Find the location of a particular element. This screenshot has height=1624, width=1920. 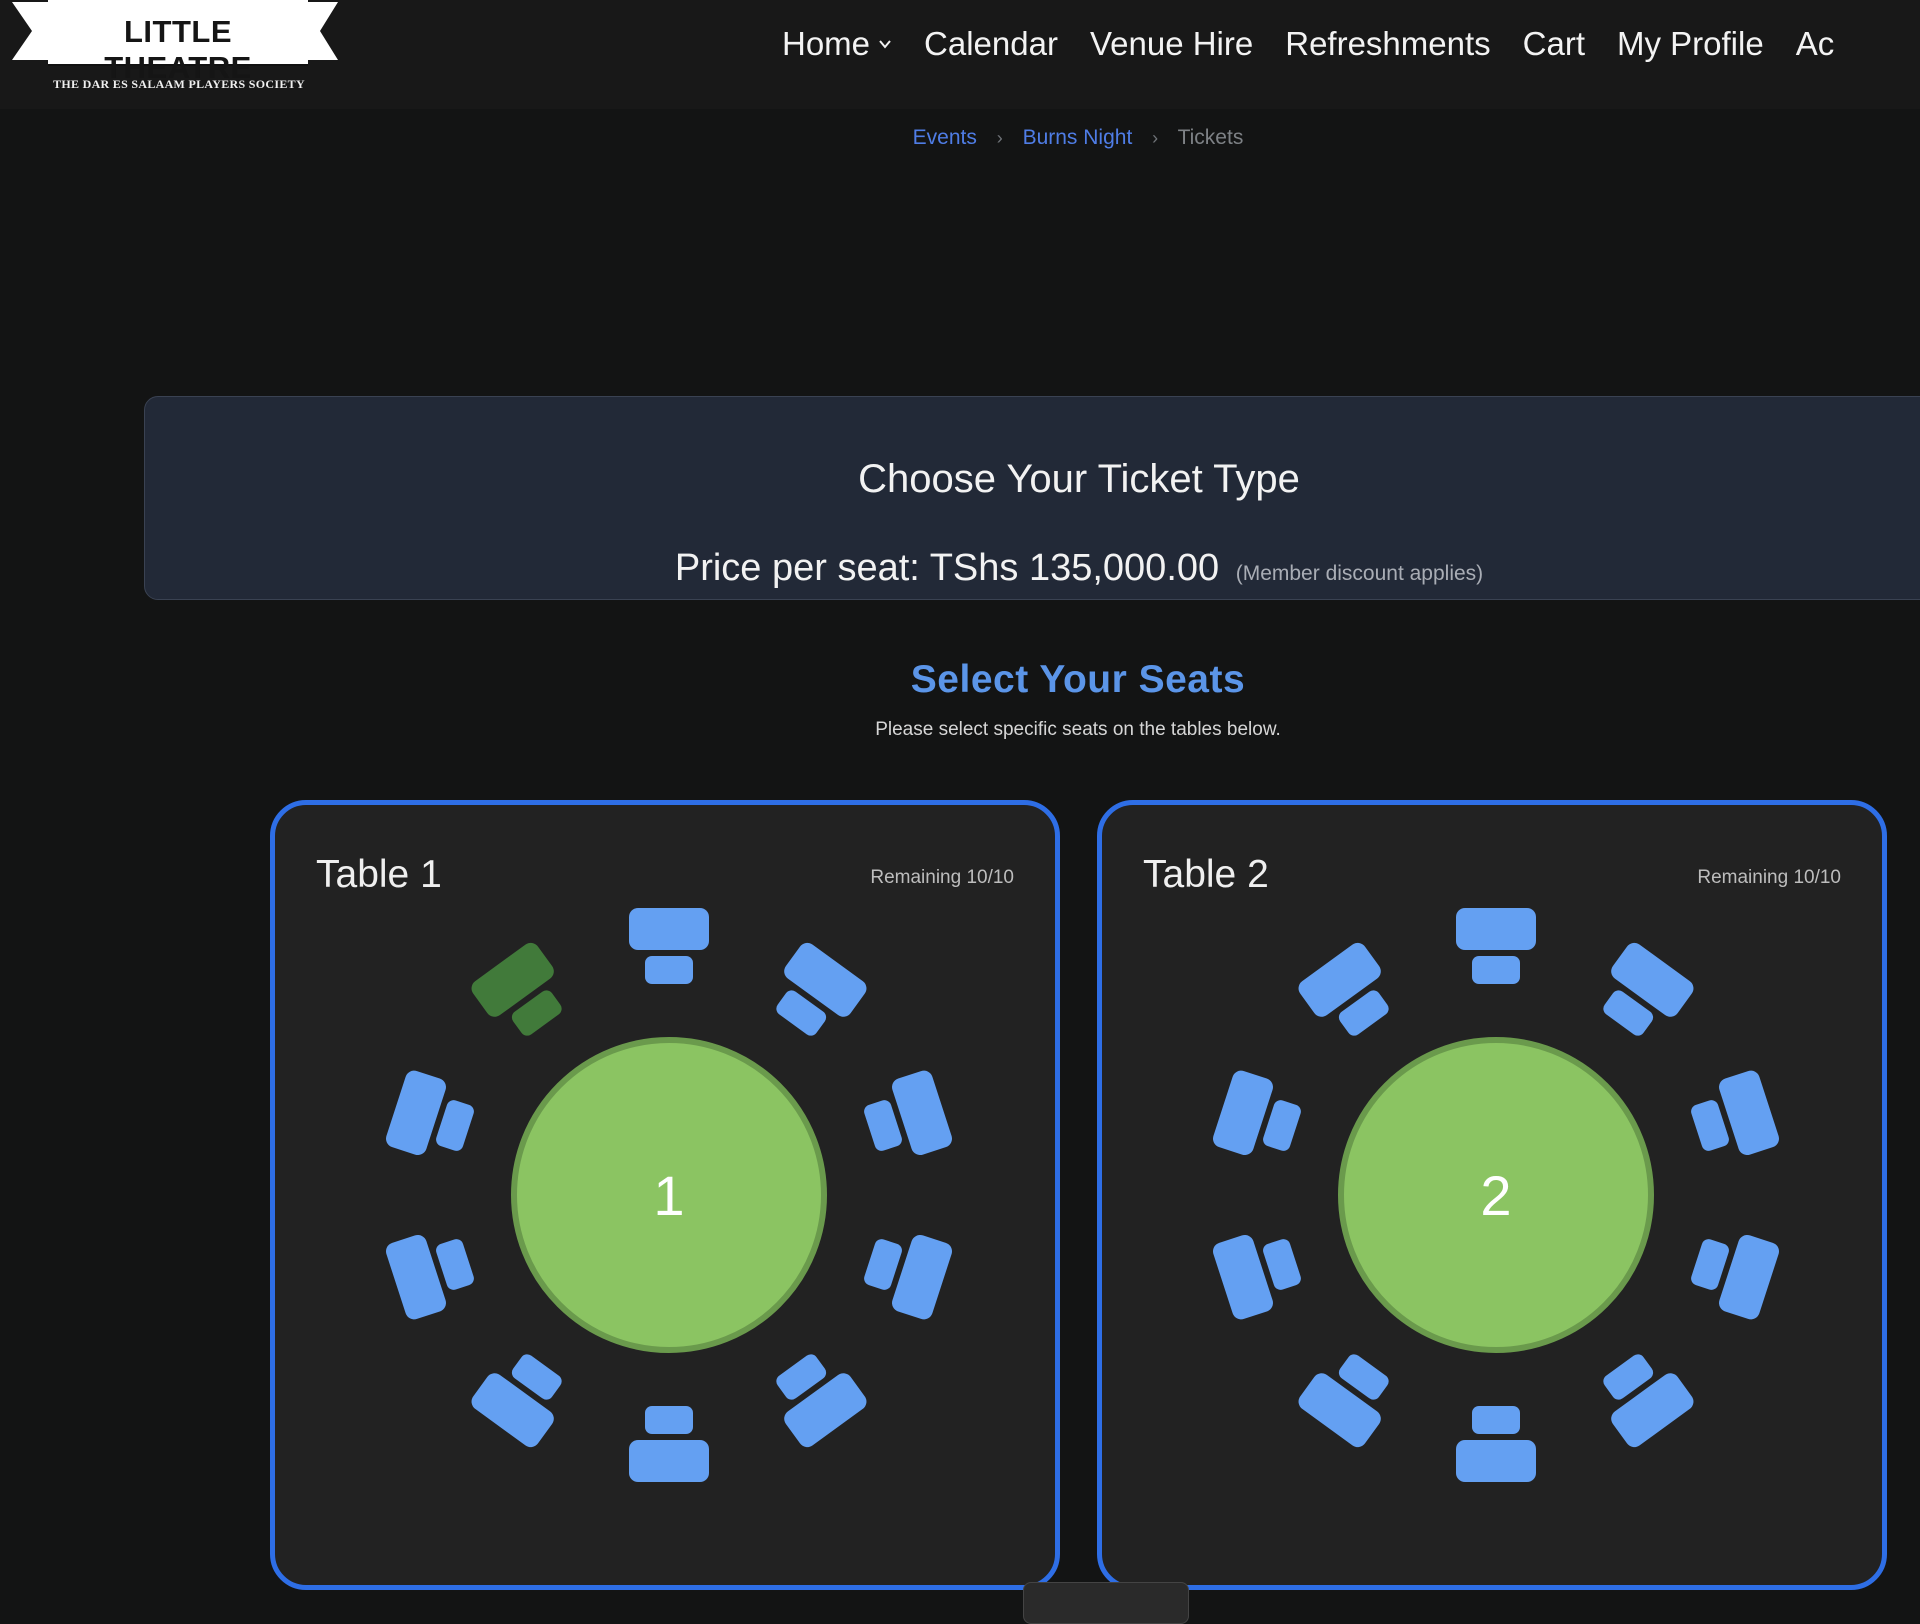

seating-plan: 2 is located at coordinates (1496, 1195).